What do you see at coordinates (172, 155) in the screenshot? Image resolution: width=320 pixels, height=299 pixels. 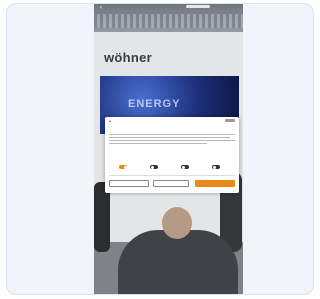 I see `cookie-consent-dialog: ◆` at bounding box center [172, 155].